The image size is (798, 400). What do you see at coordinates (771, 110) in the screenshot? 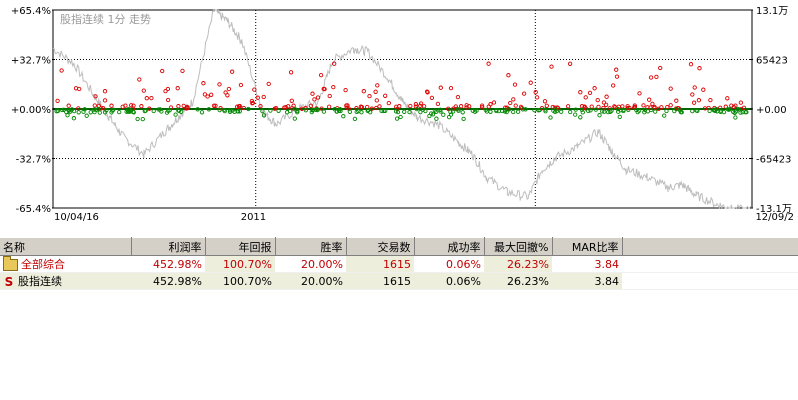
I see `y-right-tick-label: +0.00` at bounding box center [771, 110].